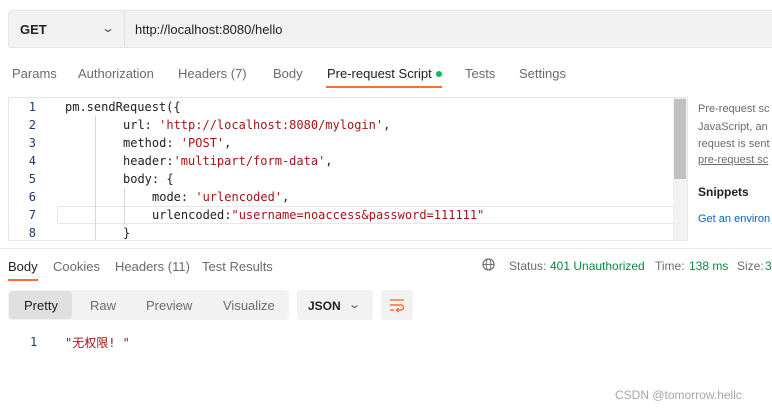  Describe the element at coordinates (32, 215) in the screenshot. I see `line-number: 7` at that location.